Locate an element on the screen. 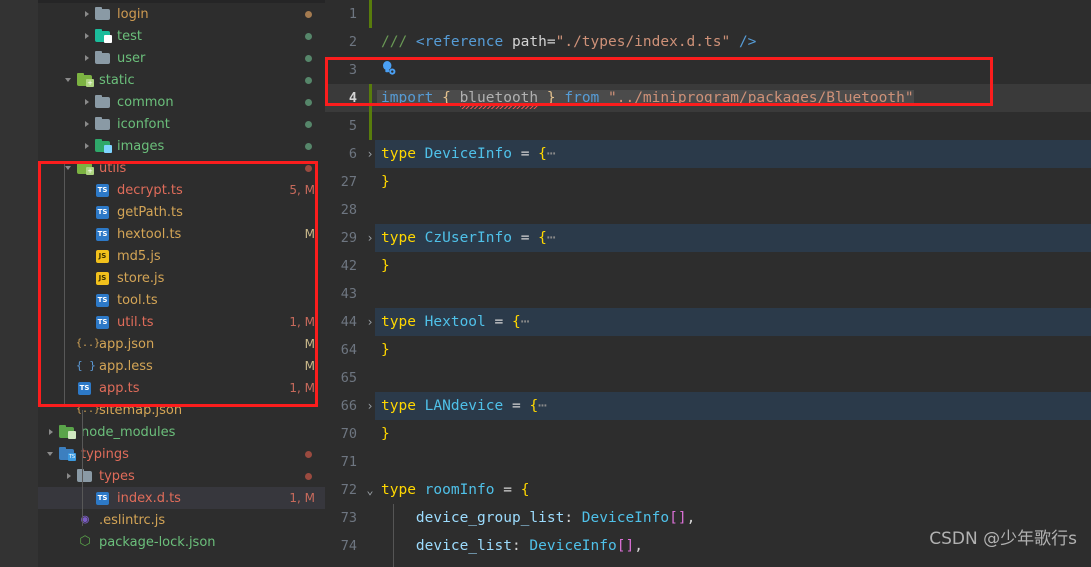 Image resolution: width=1091 pixels, height=567 pixels. code-line-42: 42} is located at coordinates (708, 266).